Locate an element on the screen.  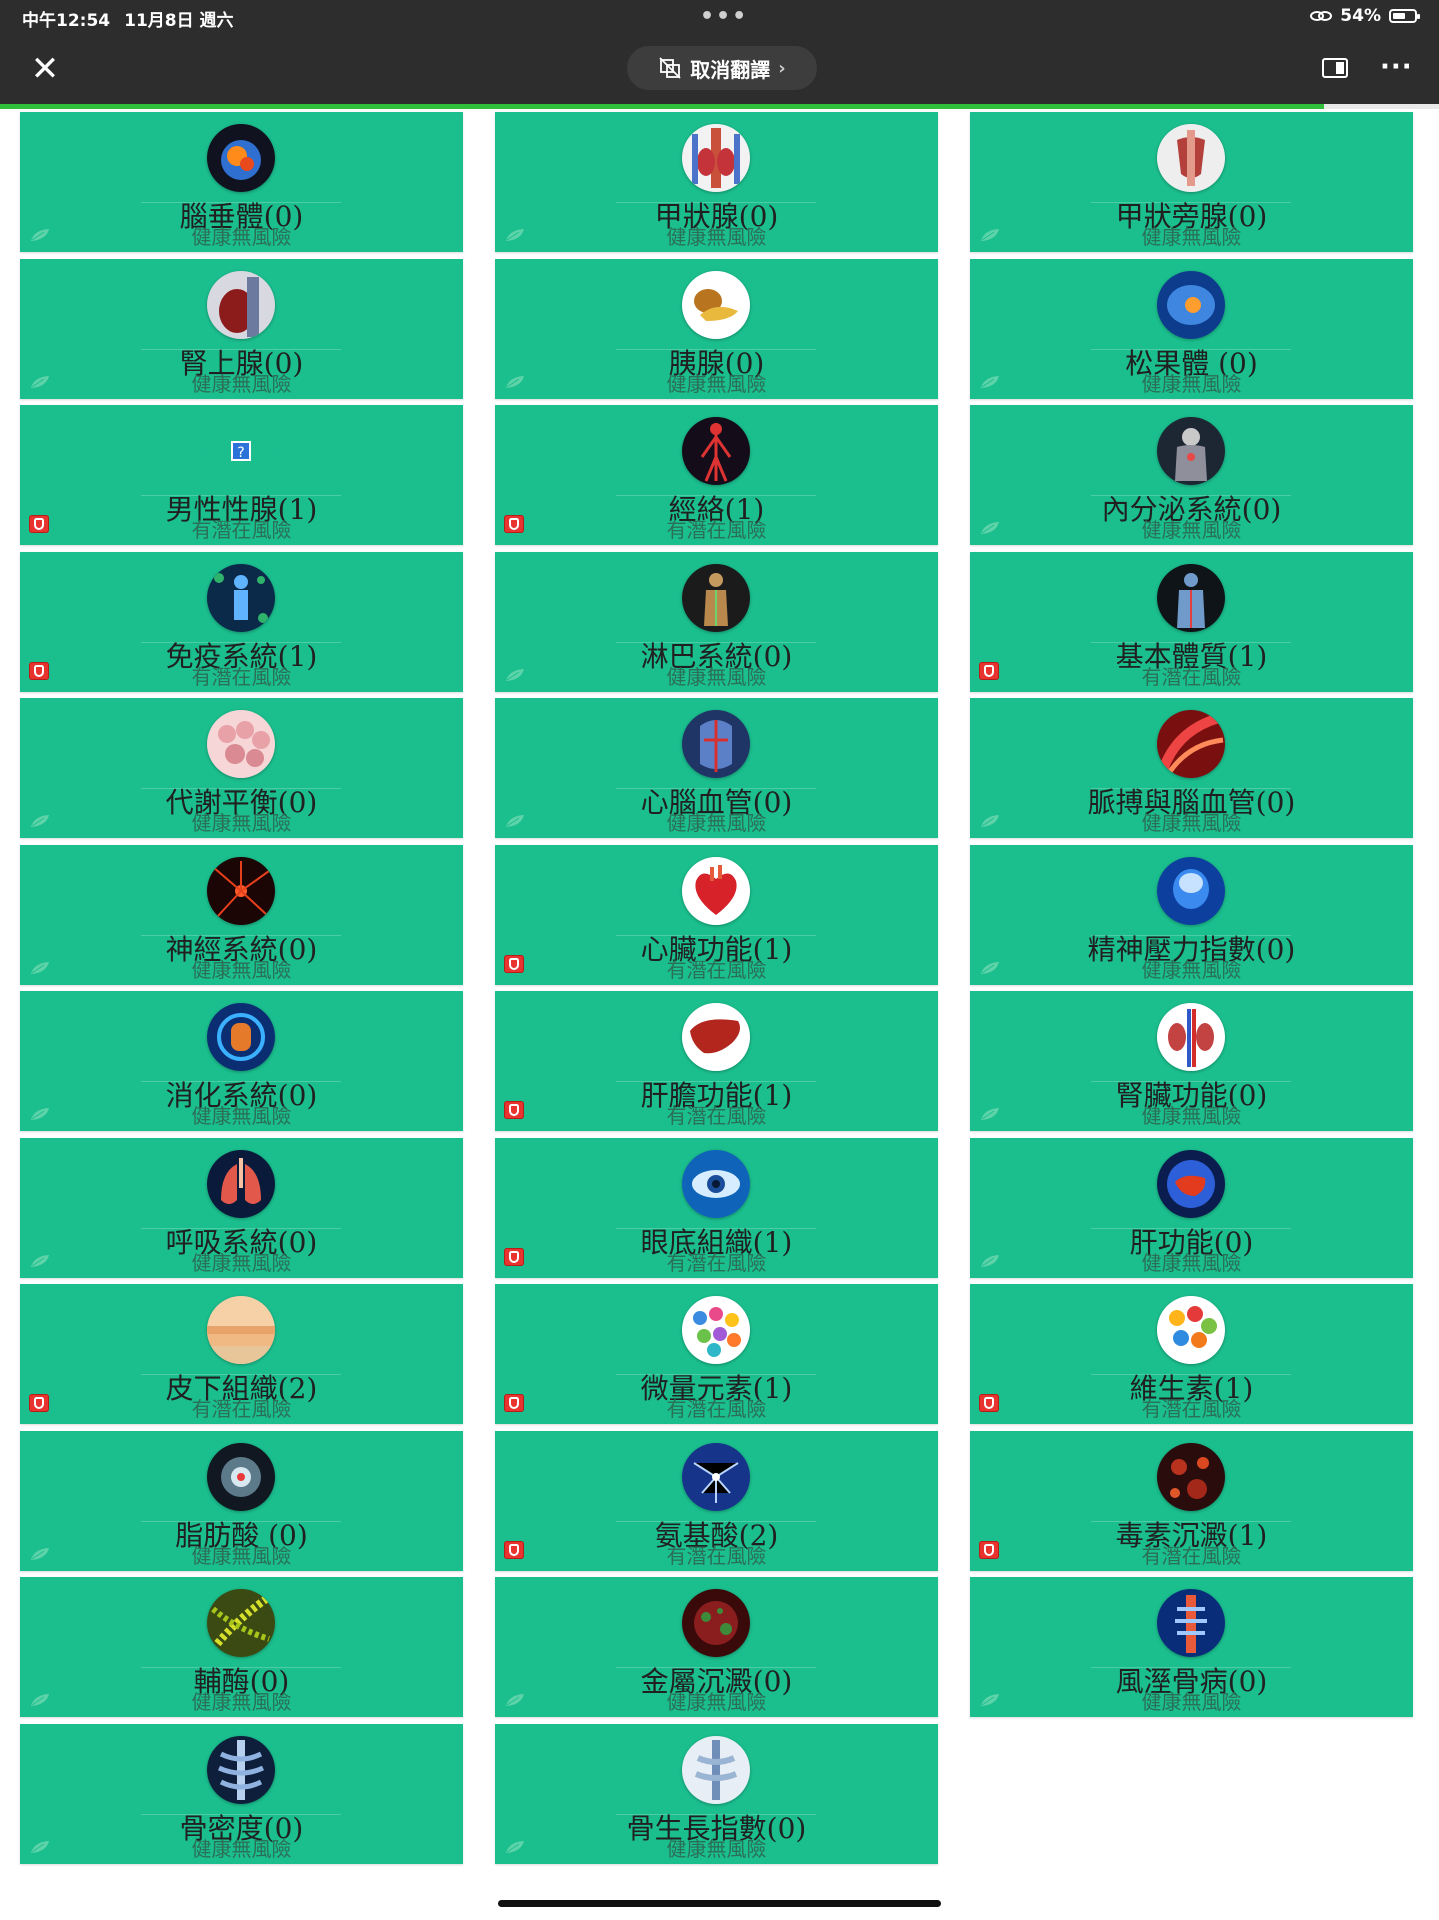
health-category-card: 心臟功能(1) 有潛在風險 is located at coordinates (716, 915).